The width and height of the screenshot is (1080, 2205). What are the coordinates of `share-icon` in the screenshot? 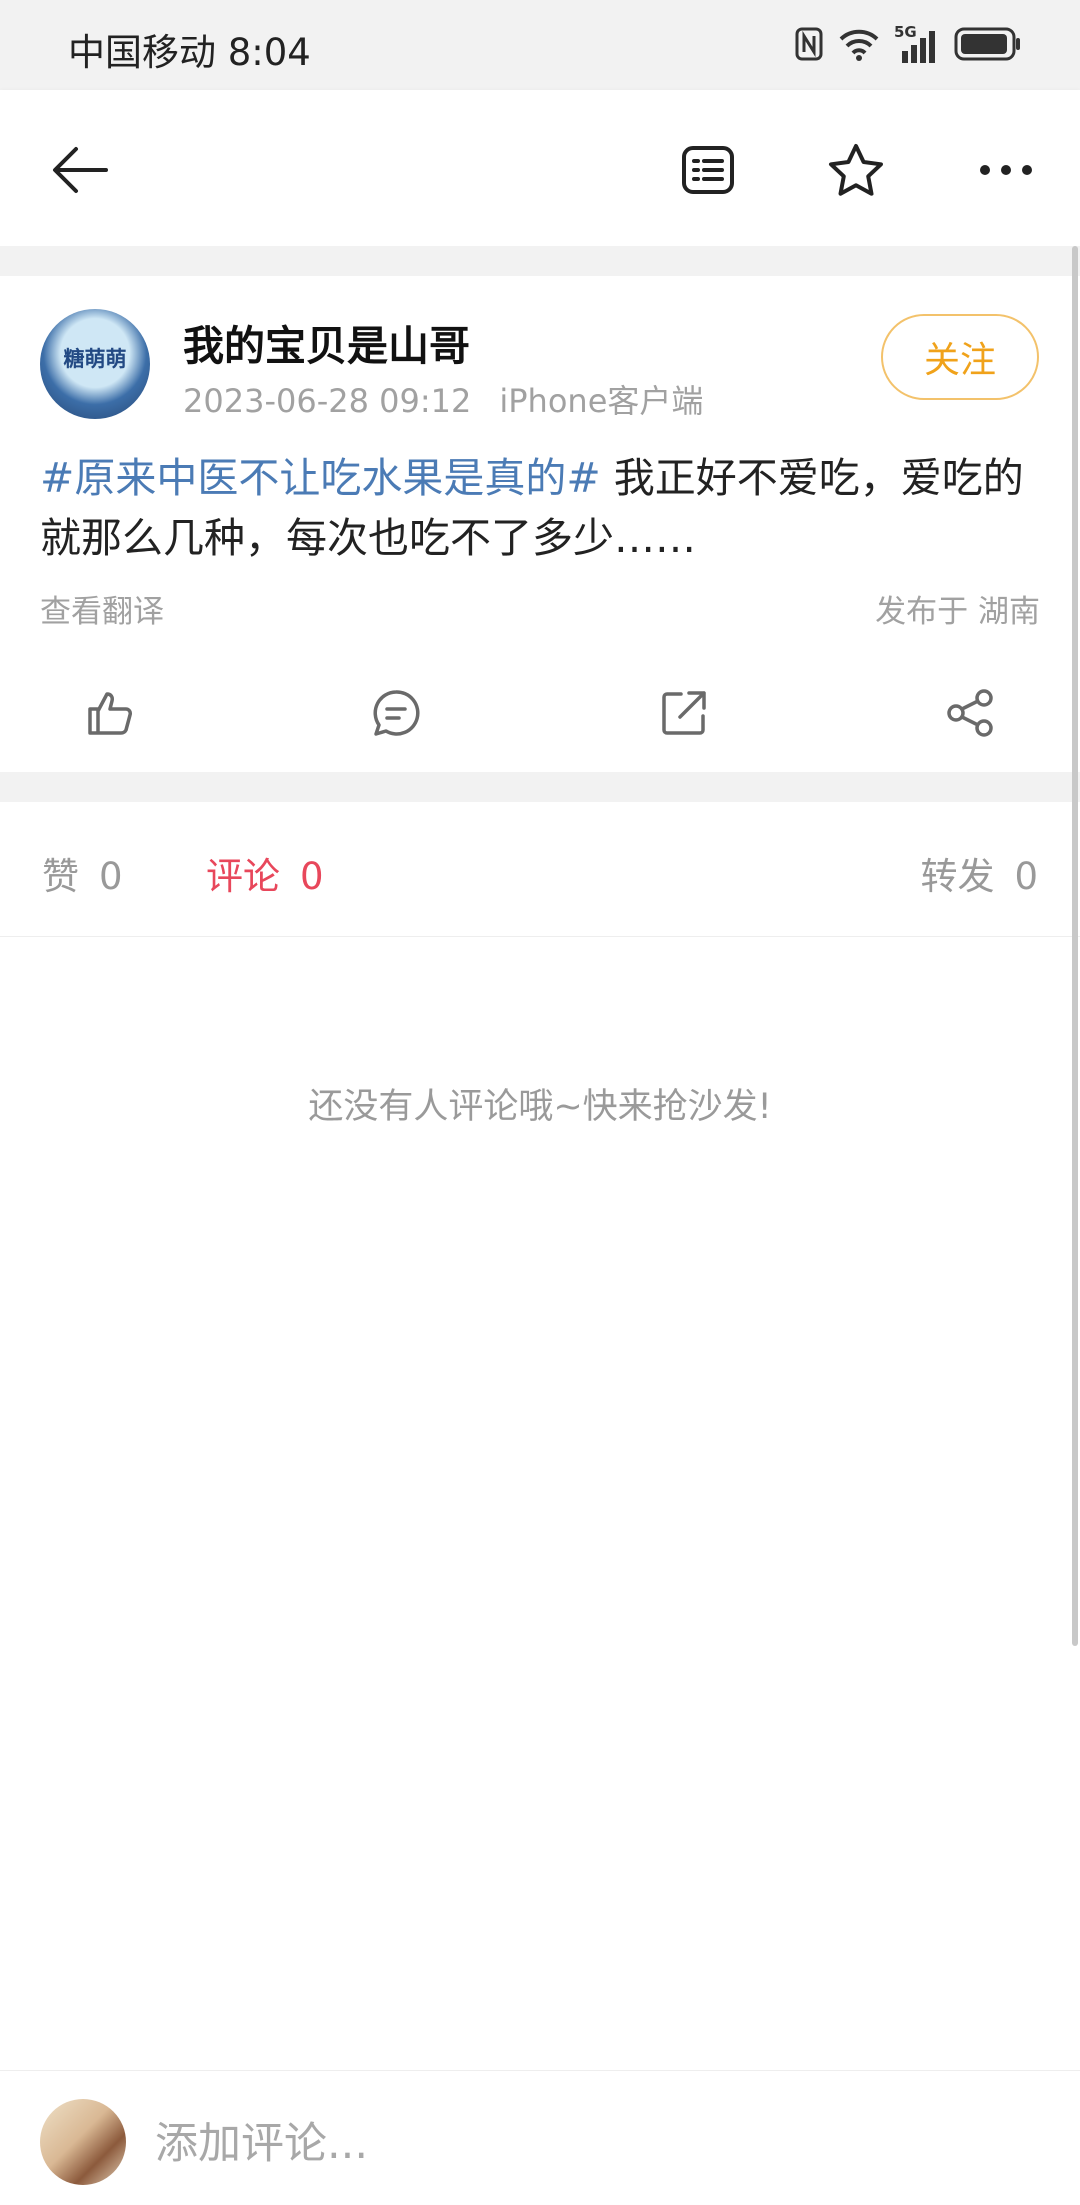 It's located at (970, 713).